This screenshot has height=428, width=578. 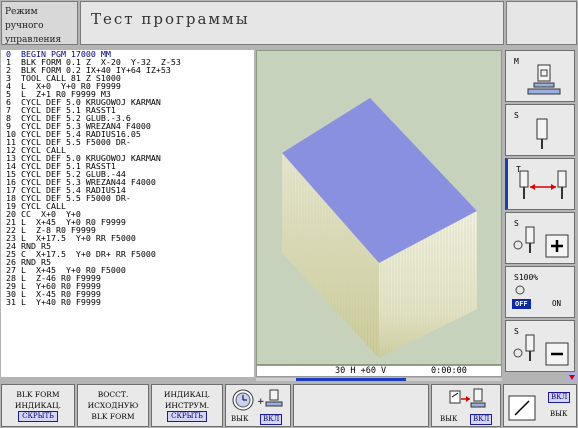 I want to click on clock-tool-icon: +, so click(x=257, y=400).